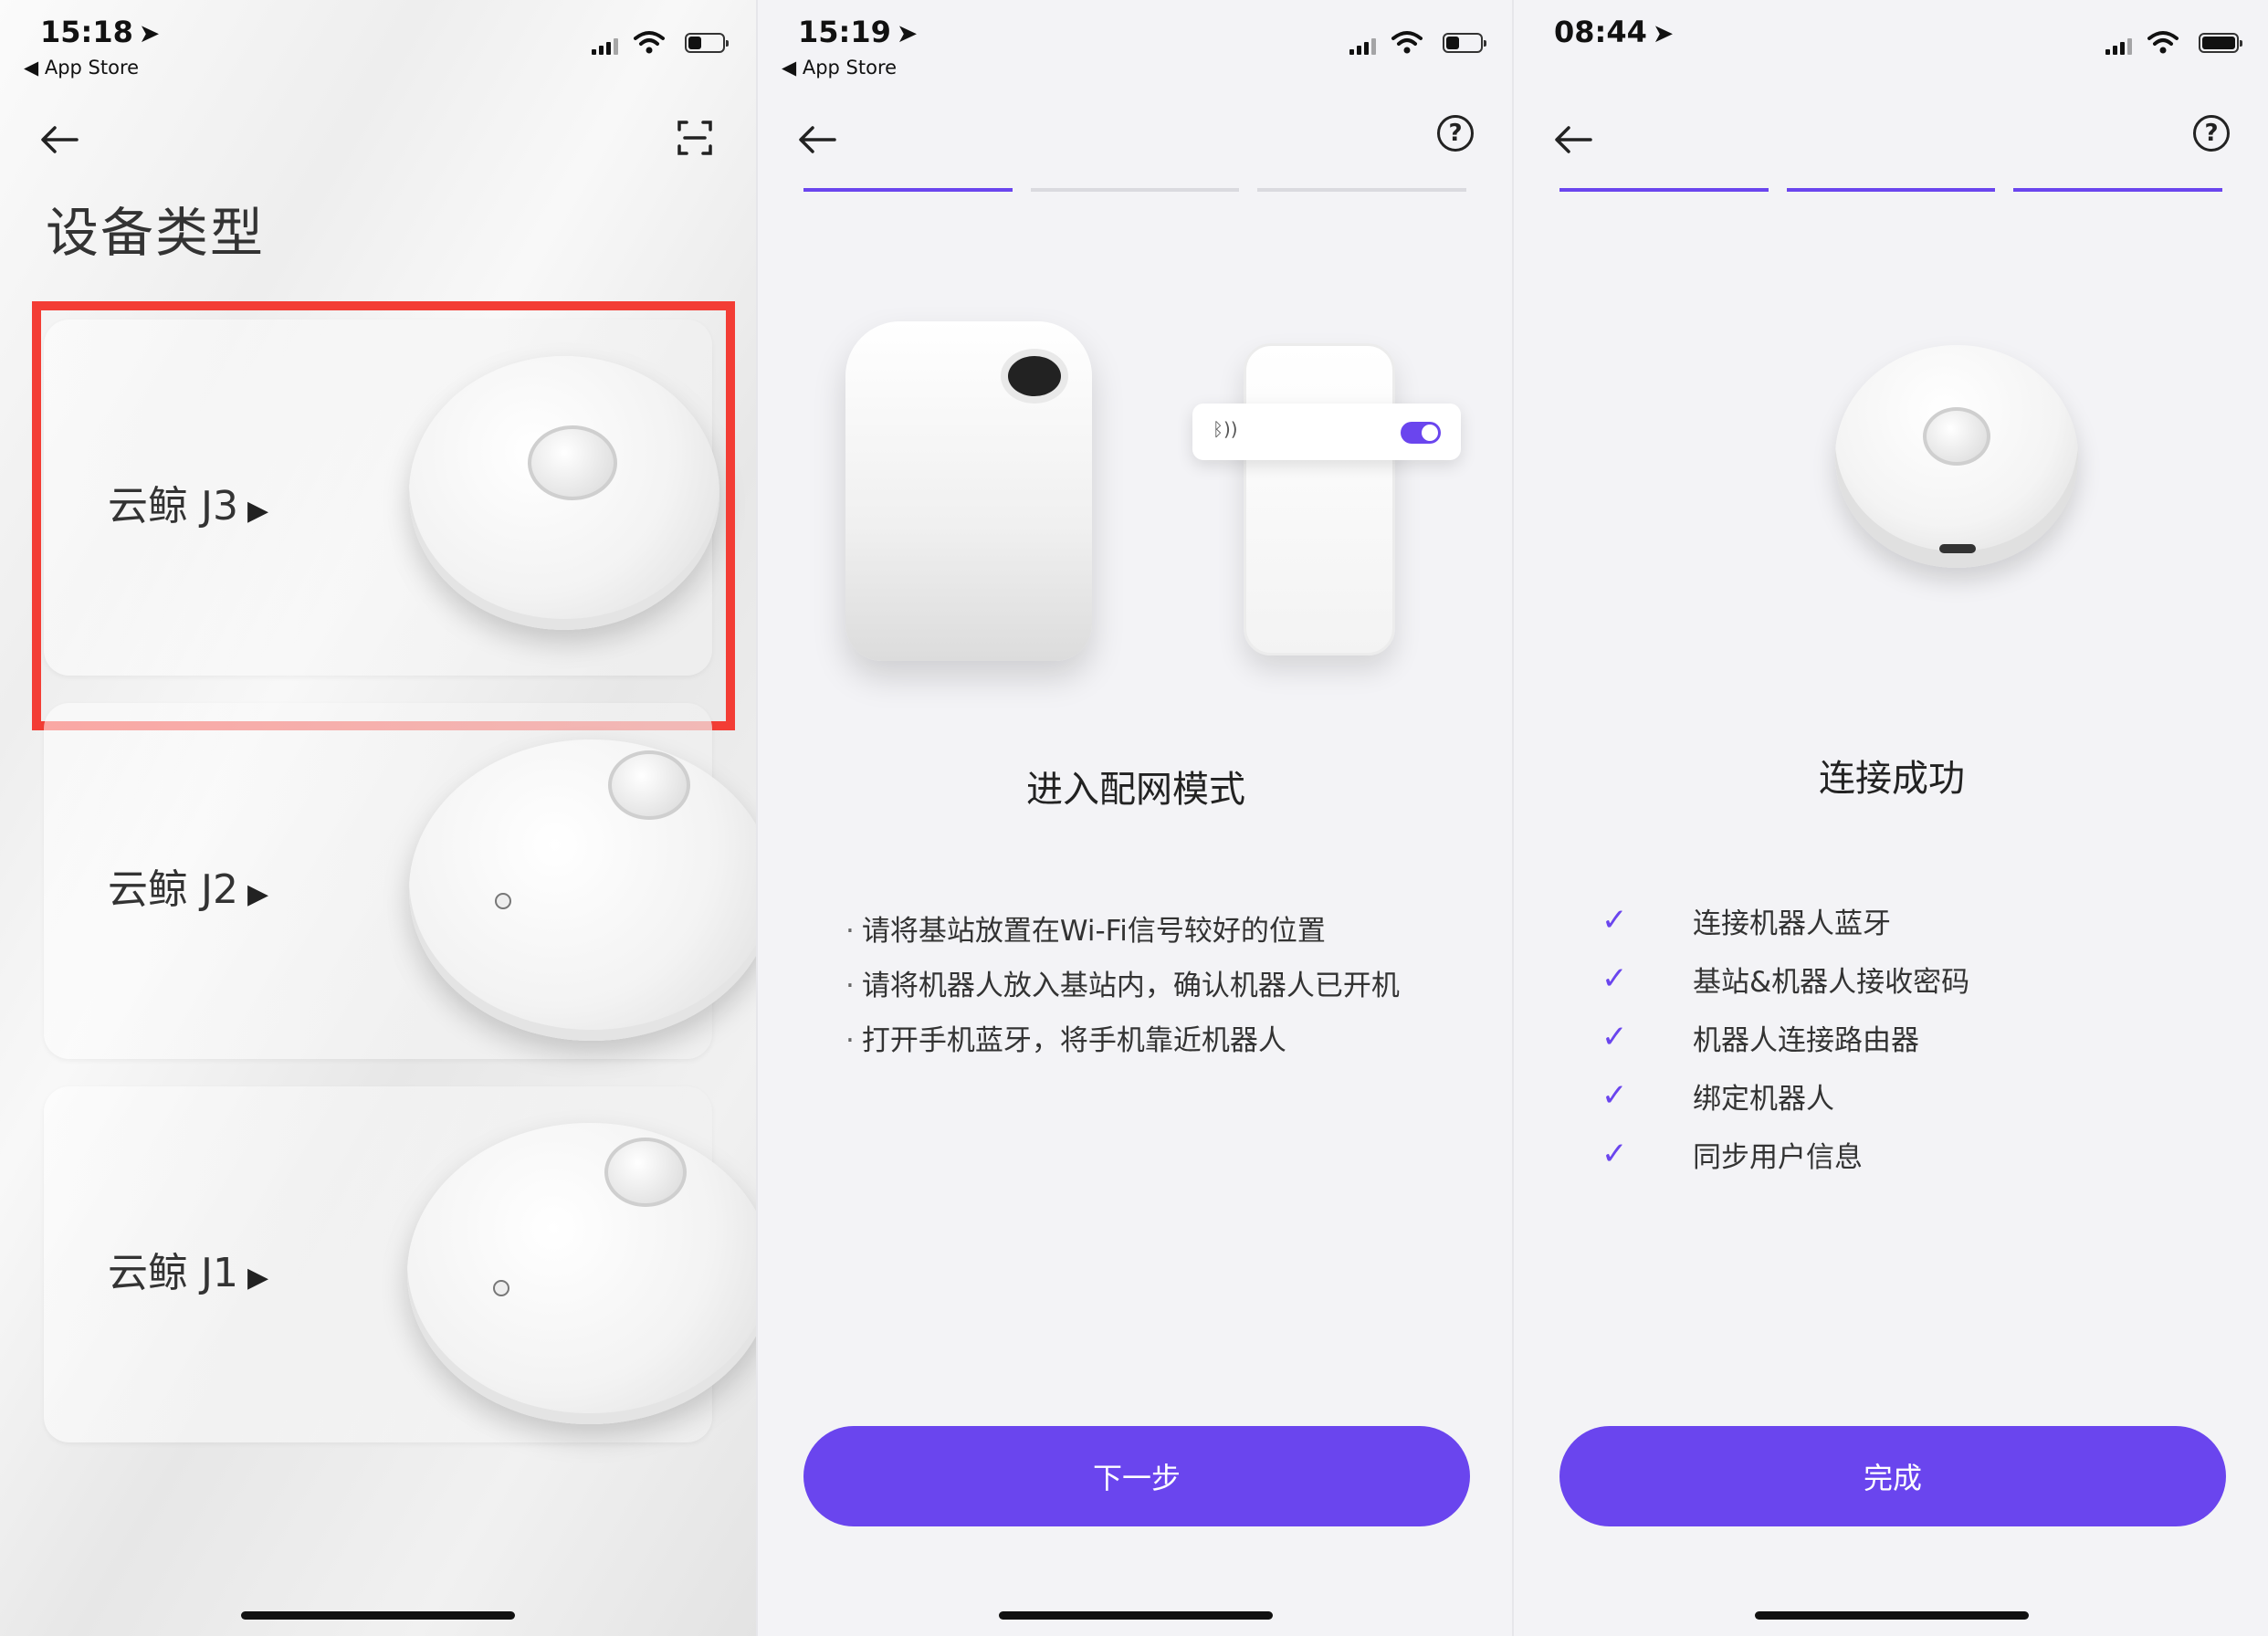 The image size is (2268, 1636). What do you see at coordinates (1225, 429) in the screenshot?
I see `bluetooth-icon: ᛒ))` at bounding box center [1225, 429].